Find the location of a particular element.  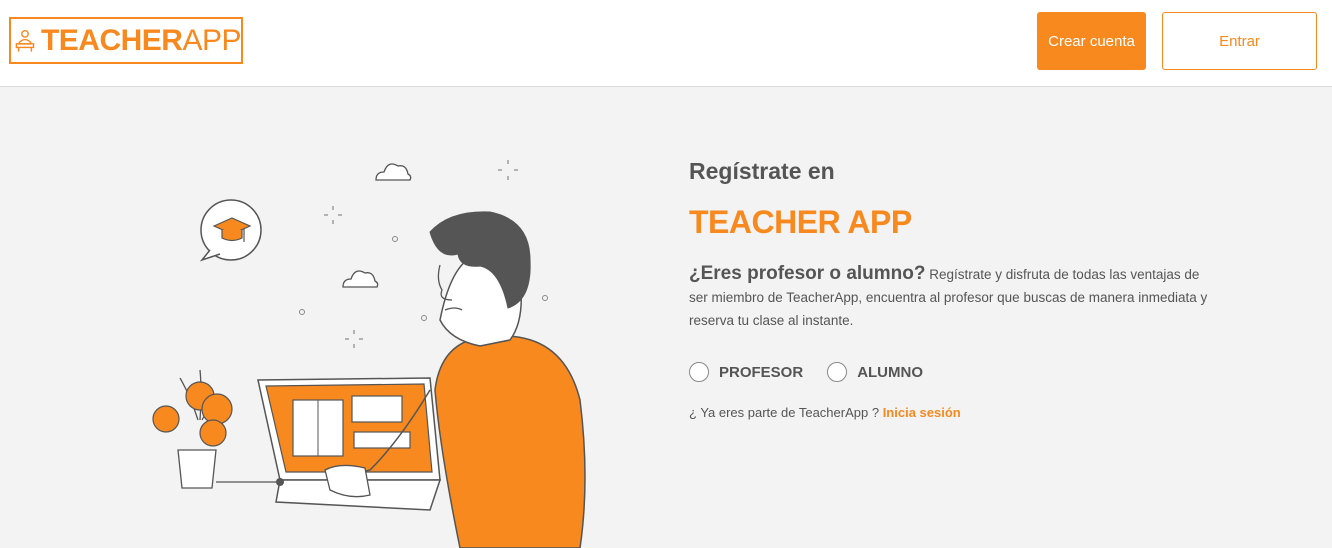

teacherapp-logo: TEACHER APP is located at coordinates (126, 40).